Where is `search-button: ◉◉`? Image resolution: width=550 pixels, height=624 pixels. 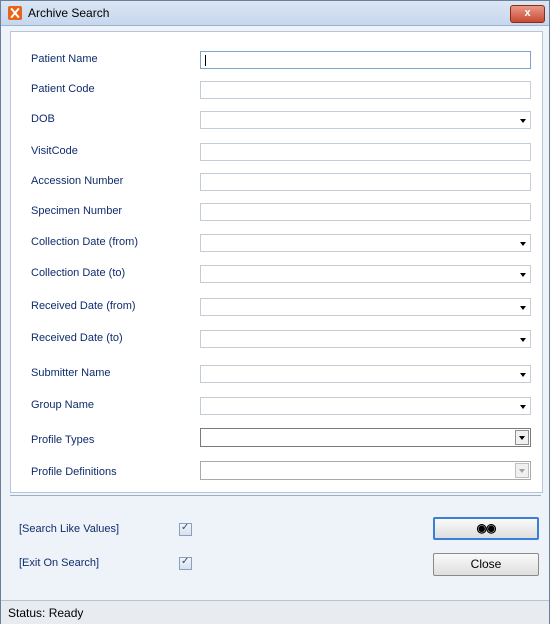 search-button: ◉◉ is located at coordinates (486, 528).